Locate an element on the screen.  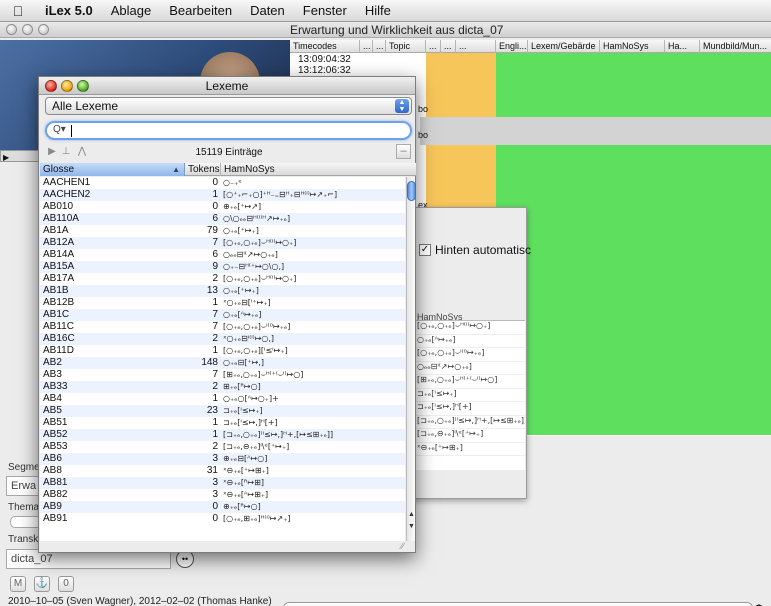
search-icon: Q▾ is located at coordinates (59, 129).